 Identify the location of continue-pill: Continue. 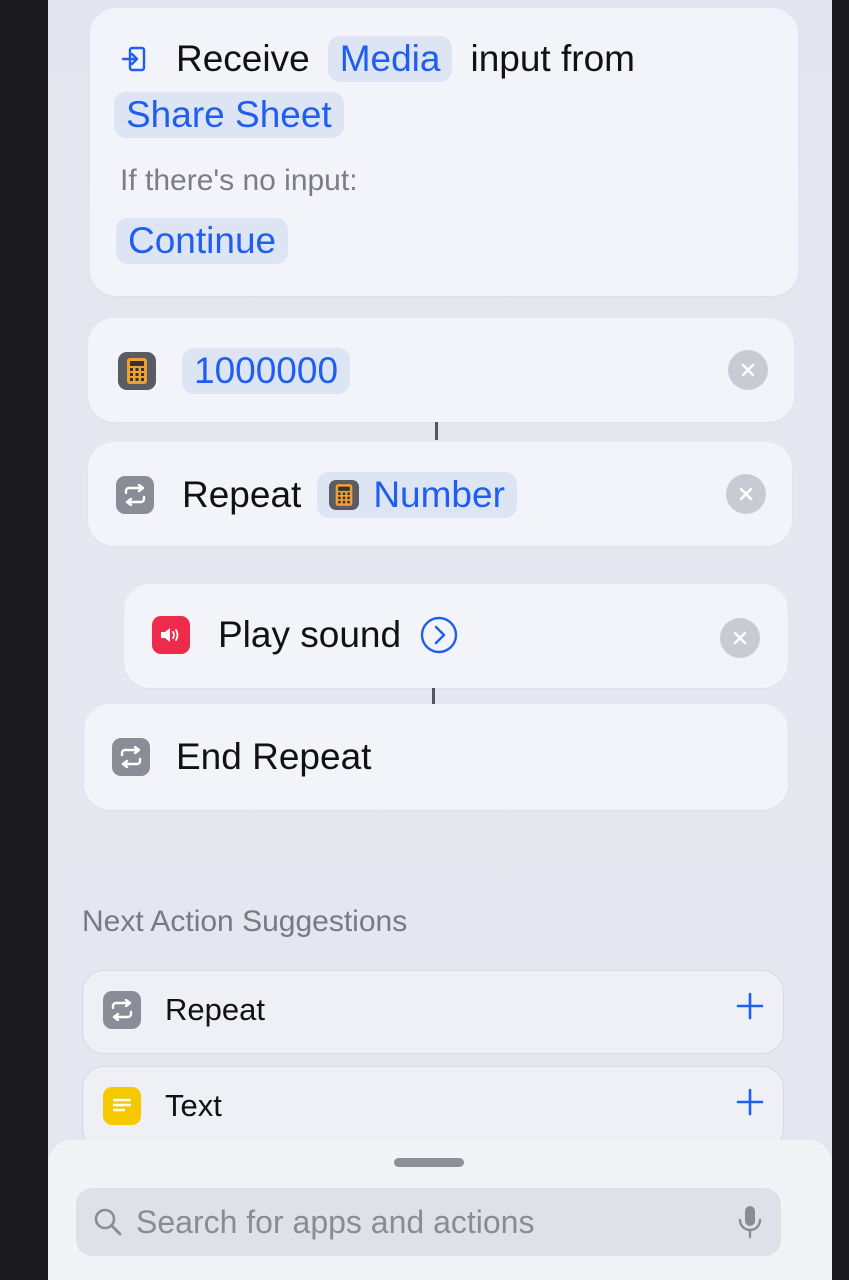
(202, 241).